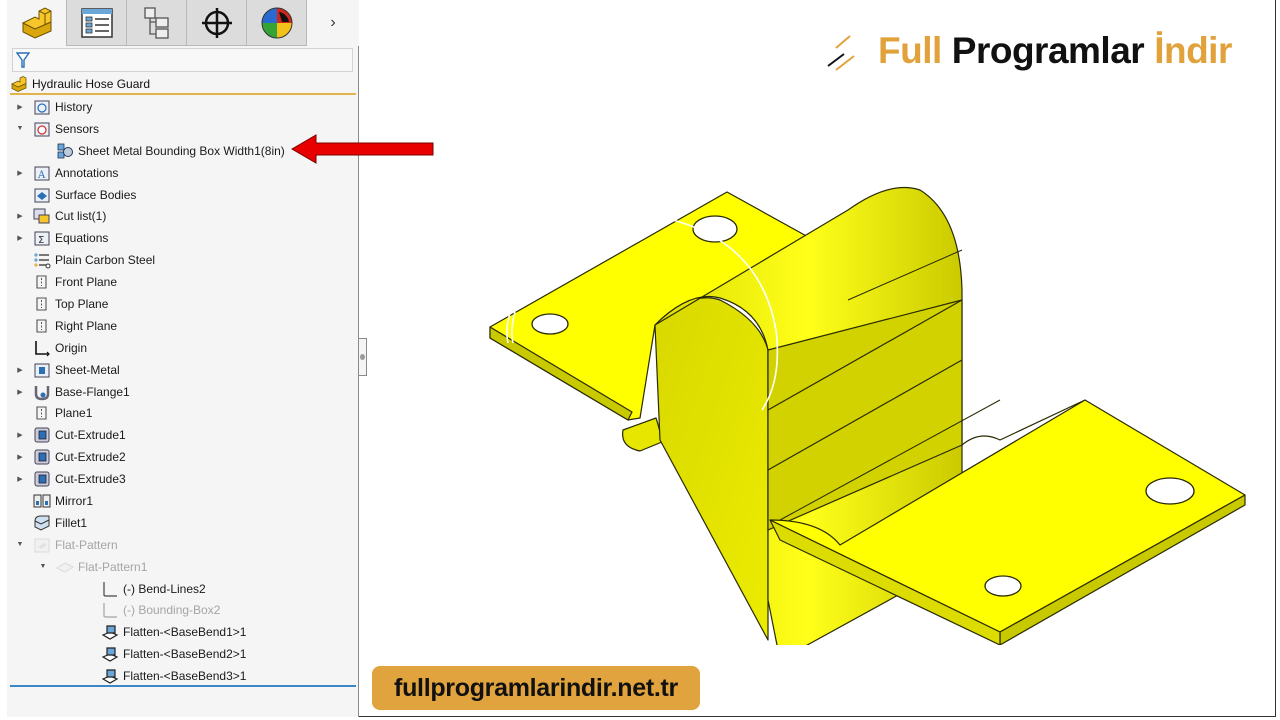 This screenshot has width=1280, height=720. I want to click on tree-item: ▶ Σ Equations, so click(183, 238).